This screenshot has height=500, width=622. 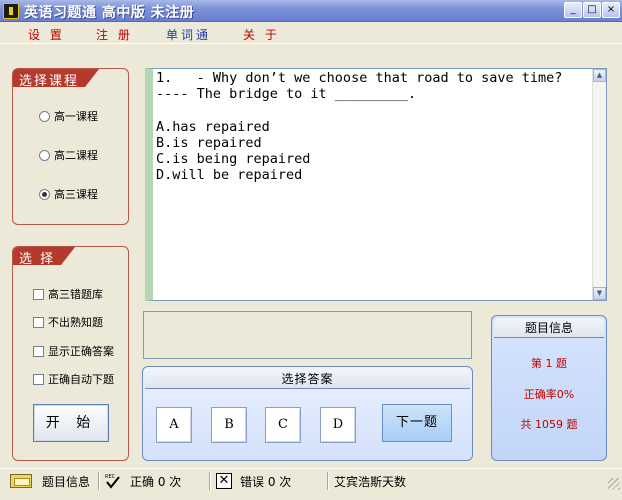 What do you see at coordinates (188, 34) in the screenshot?
I see `menu-vocabulary: 单词通` at bounding box center [188, 34].